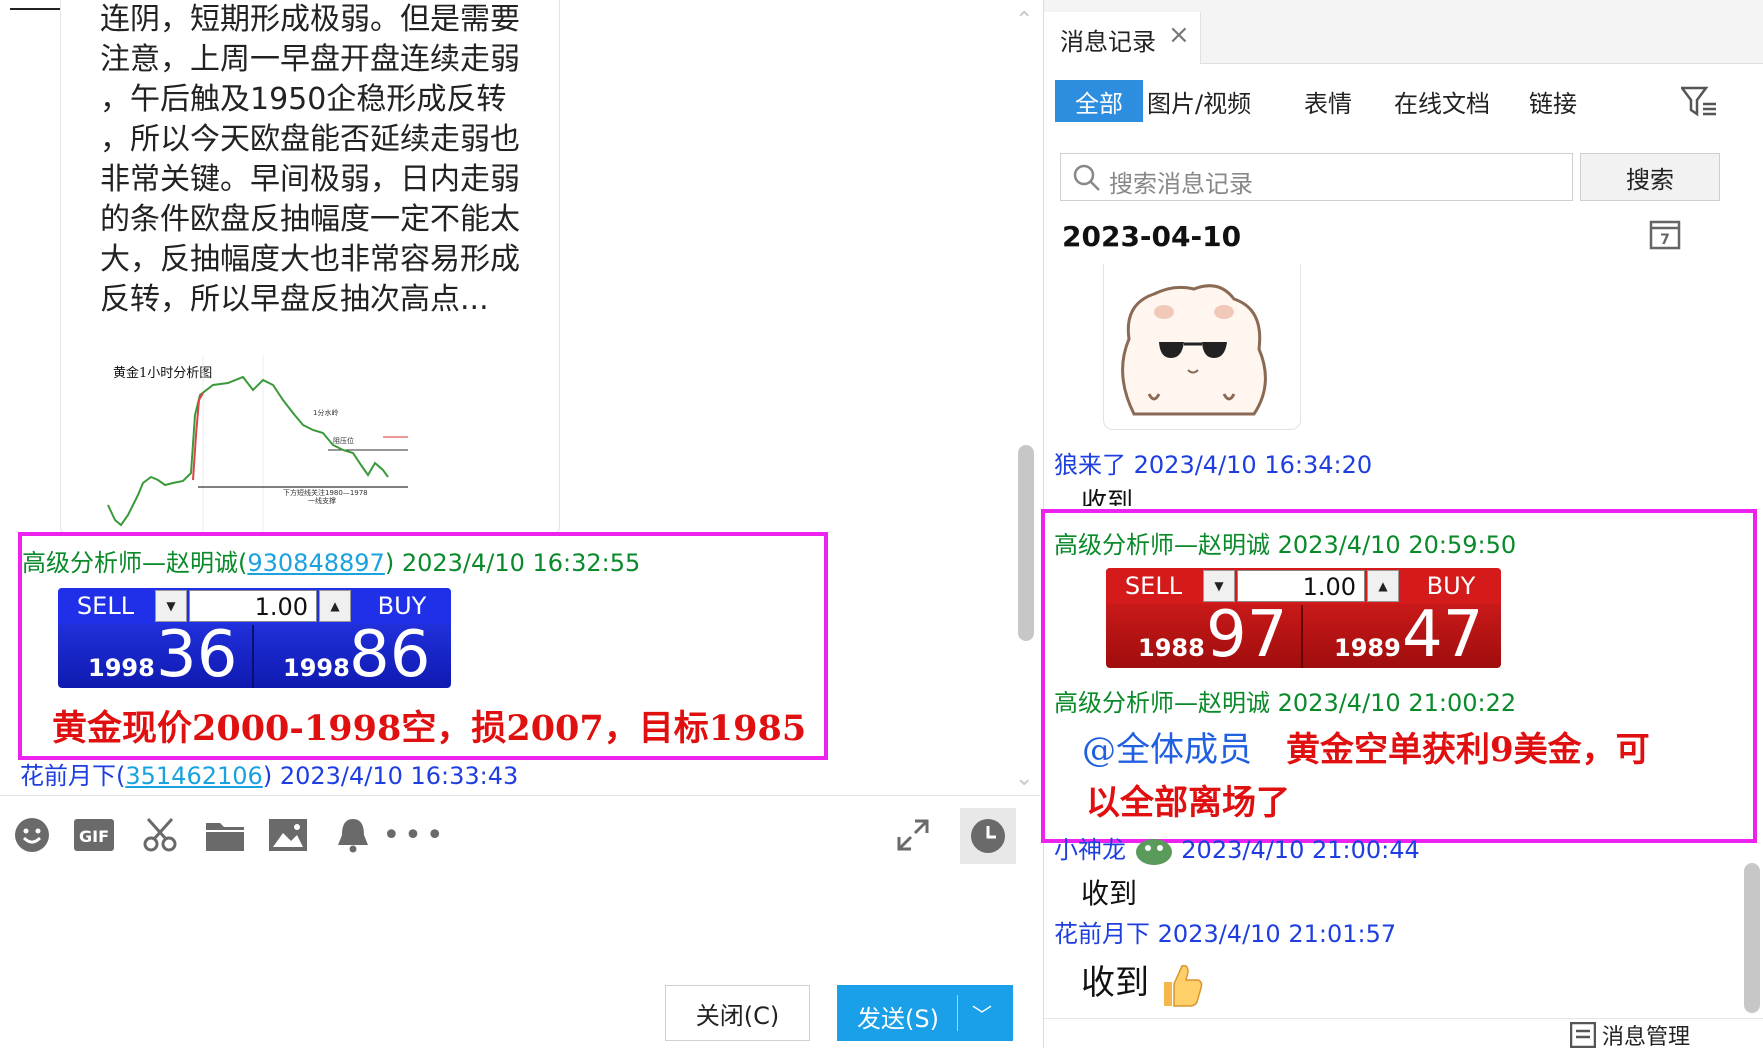 This screenshot has height=1048, width=1763. Describe the element at coordinates (1583, 1035) in the screenshot. I see `message-manager-icon` at that location.